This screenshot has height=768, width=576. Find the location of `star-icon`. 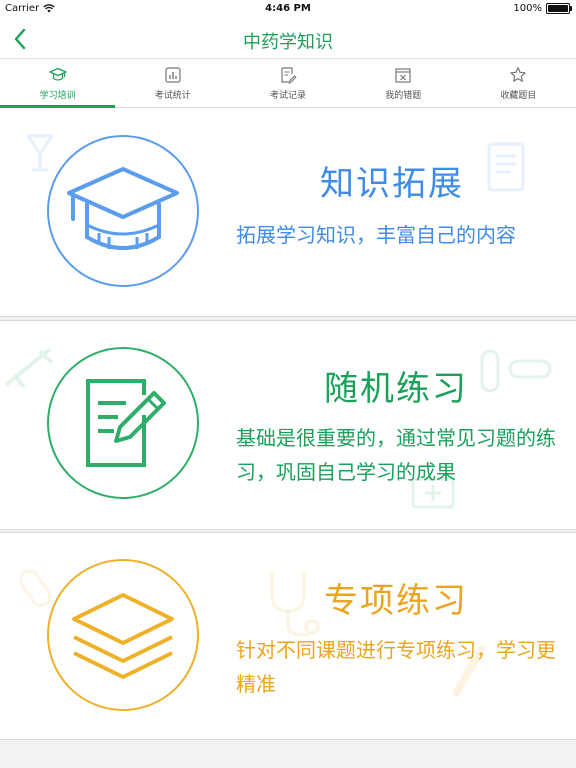

star-icon is located at coordinates (518, 74).